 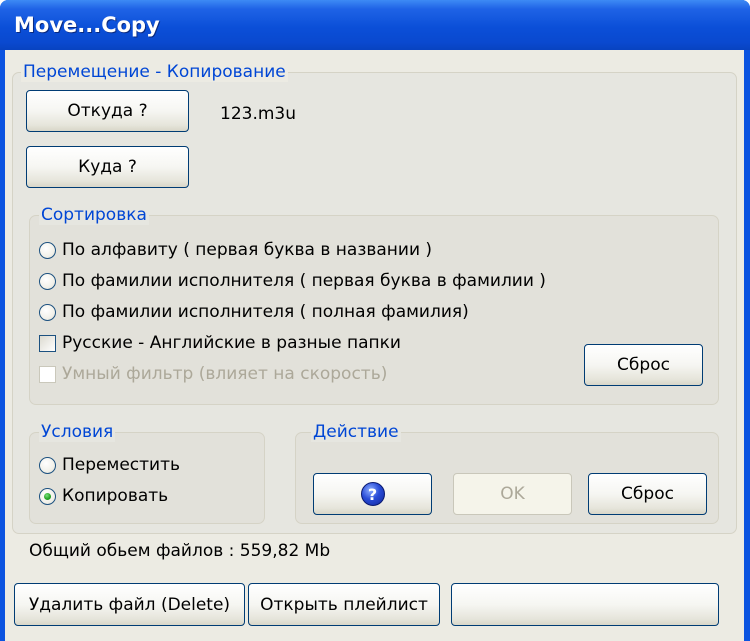 What do you see at coordinates (344, 604) in the screenshot?
I see `open-playlist-button: Открыть плейлист` at bounding box center [344, 604].